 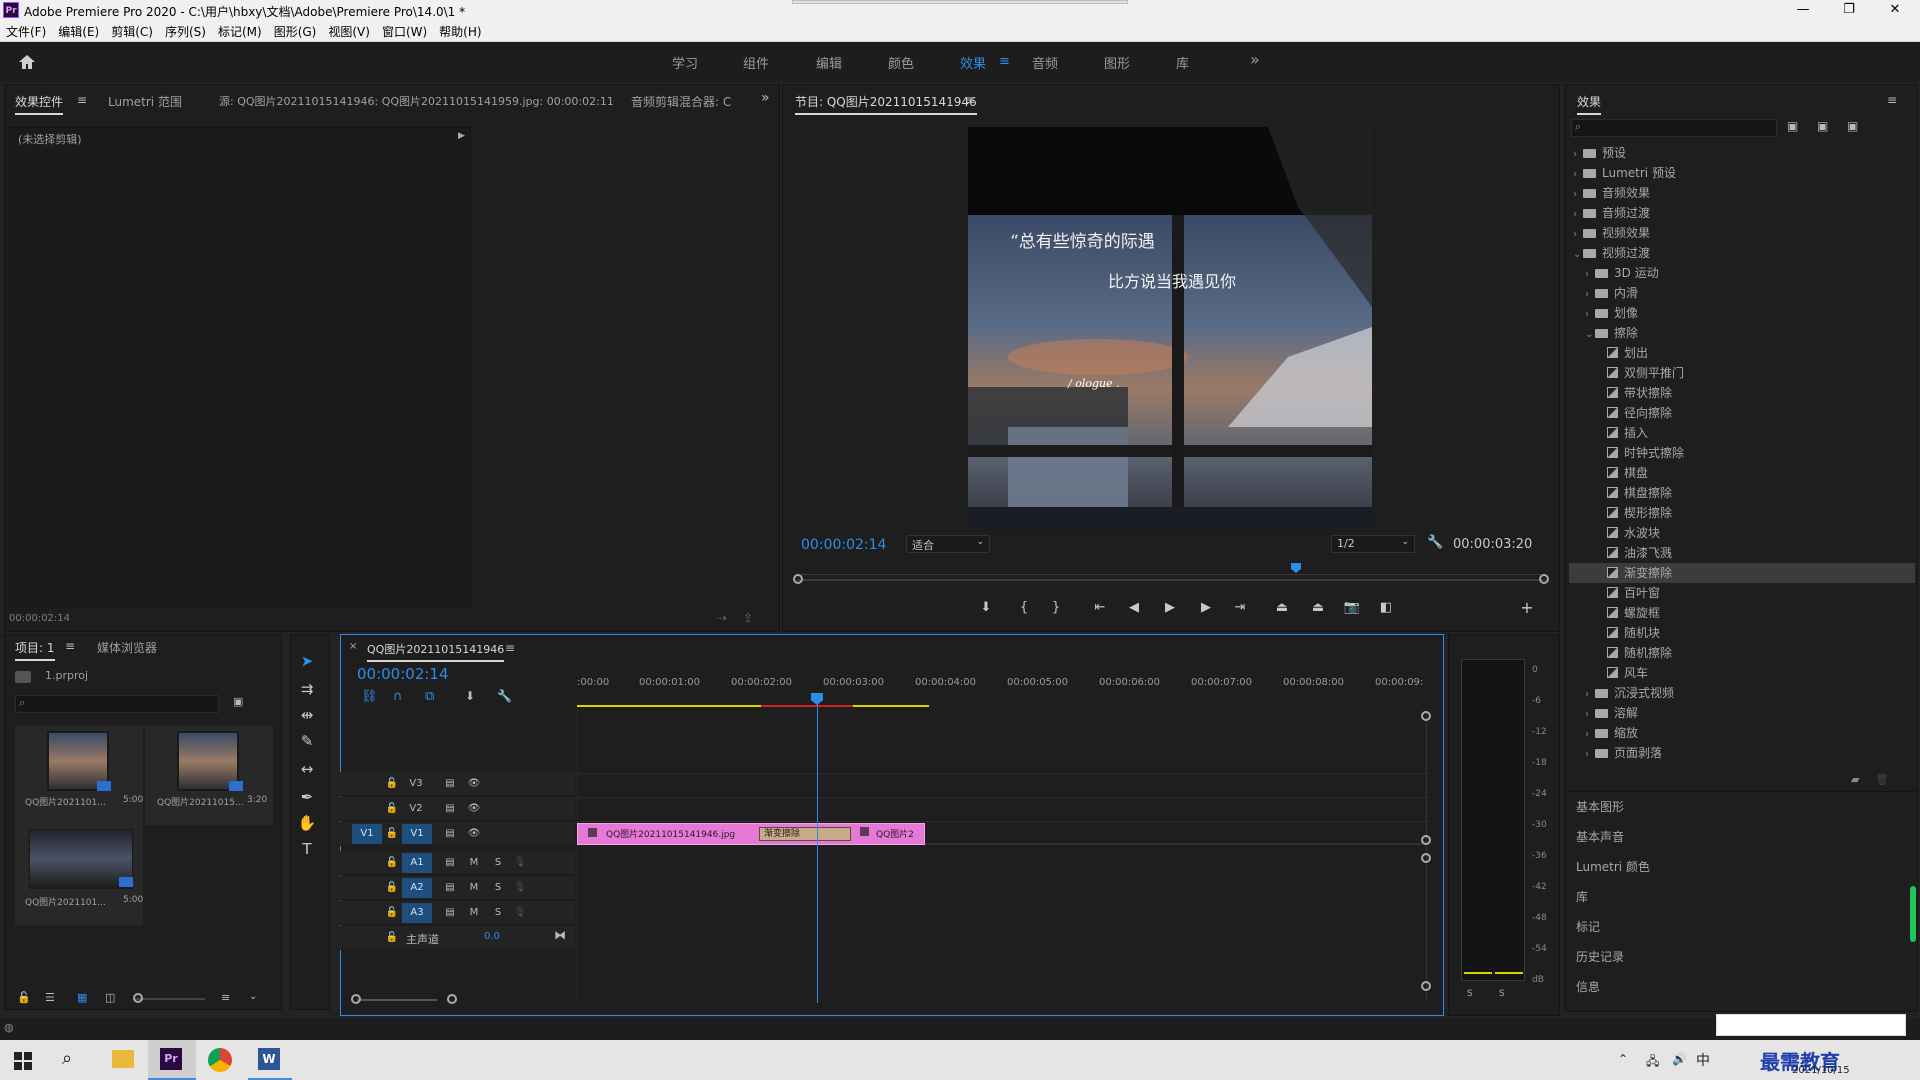 I want to click on workspace-effects: 效果, so click(x=973, y=62).